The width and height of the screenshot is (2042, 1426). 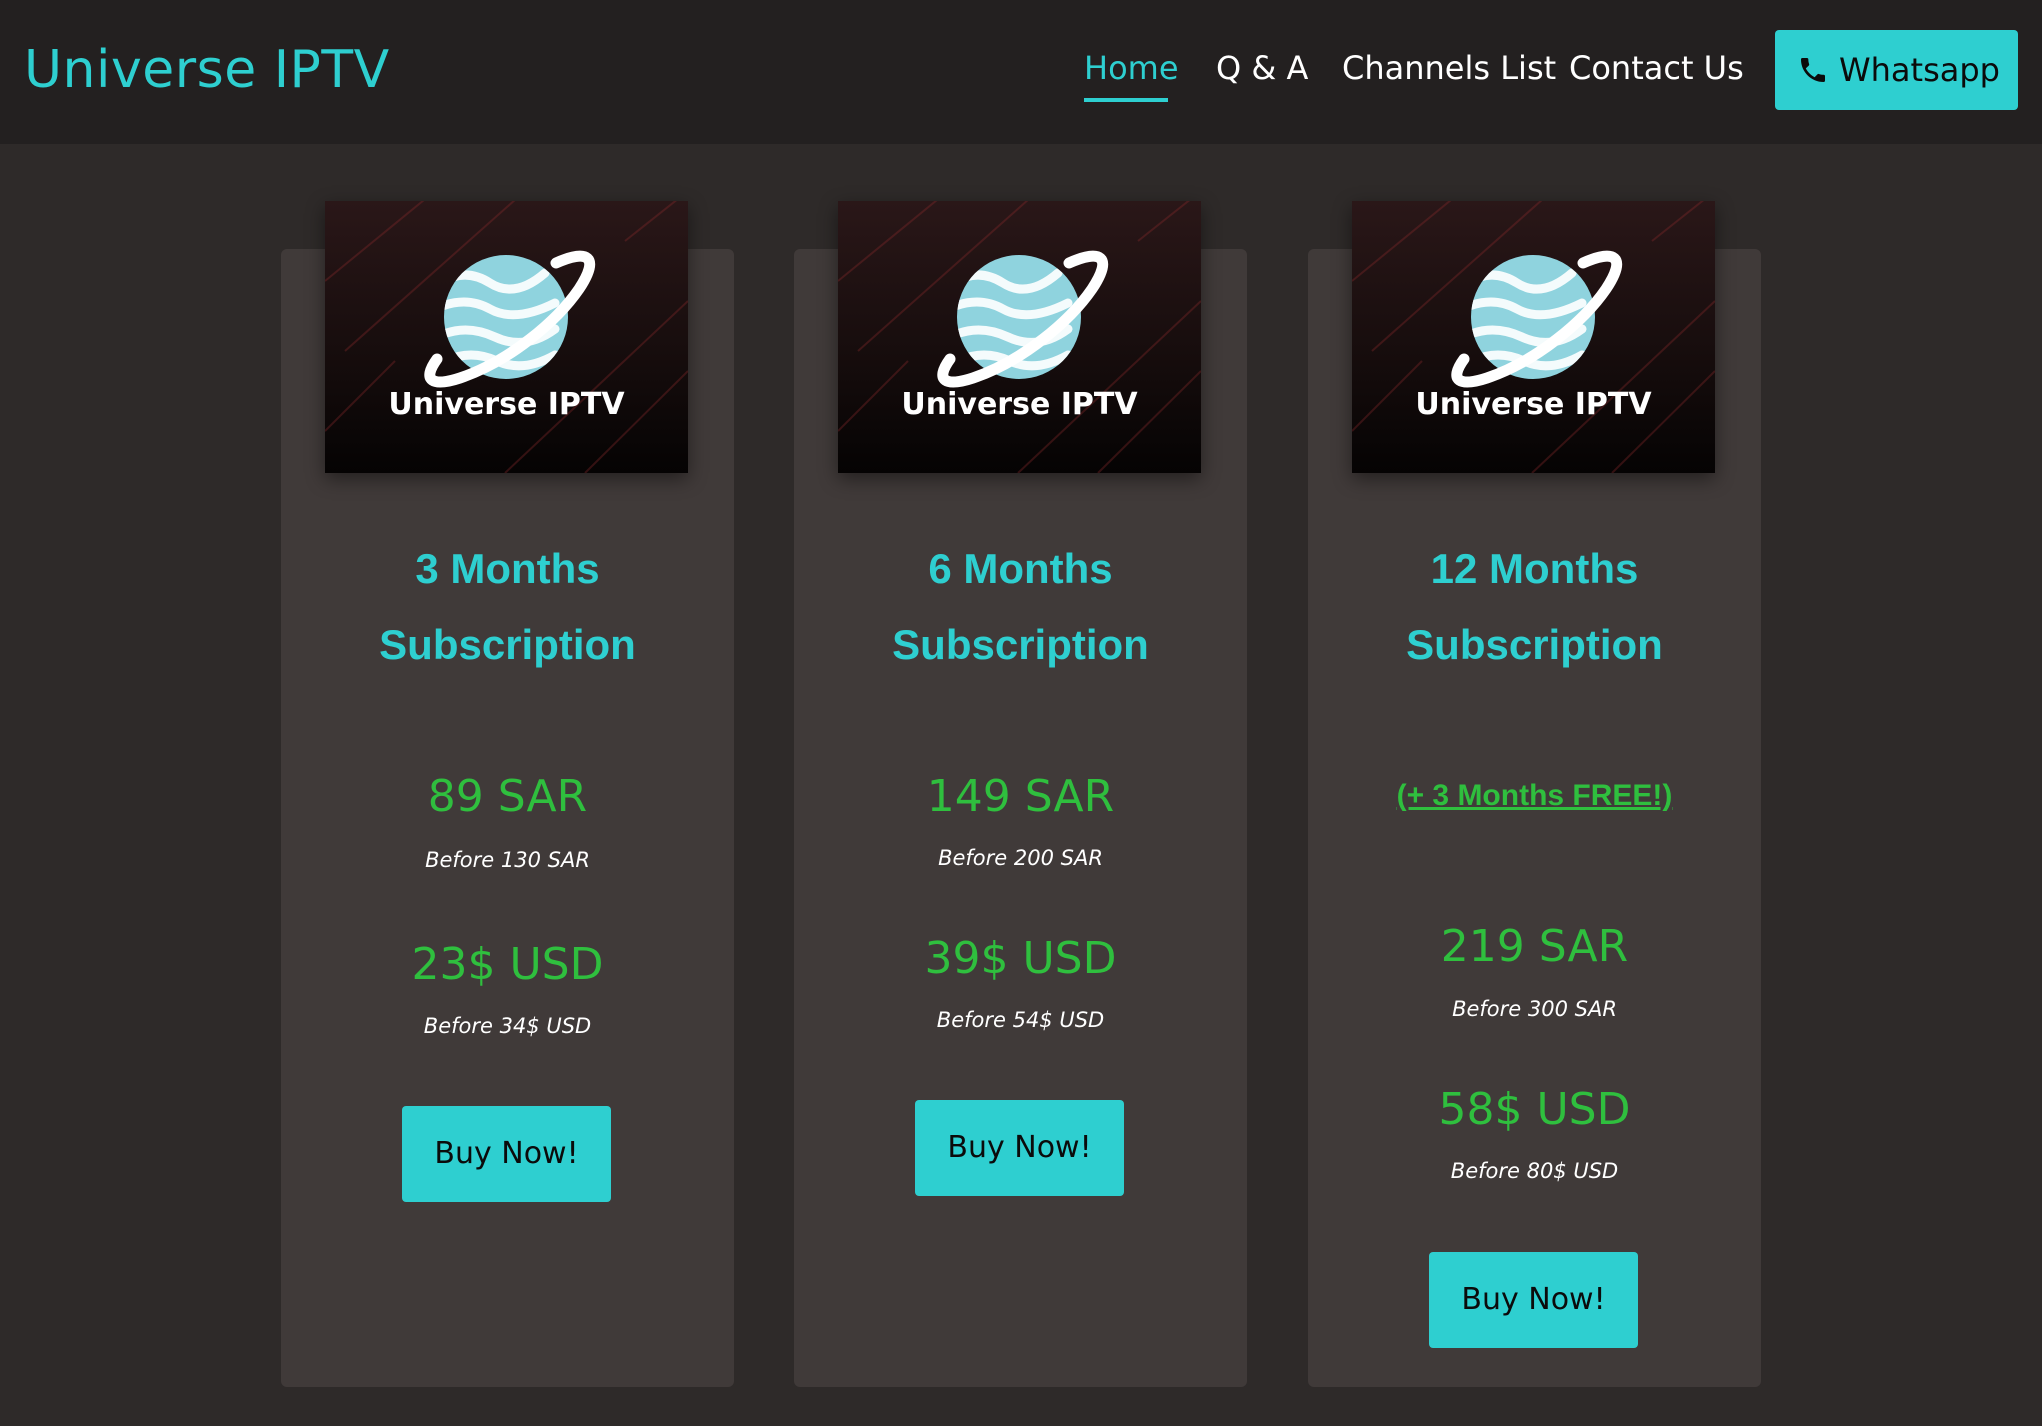 What do you see at coordinates (507, 607) in the screenshot?
I see `plan-title: 3 Months Subscription` at bounding box center [507, 607].